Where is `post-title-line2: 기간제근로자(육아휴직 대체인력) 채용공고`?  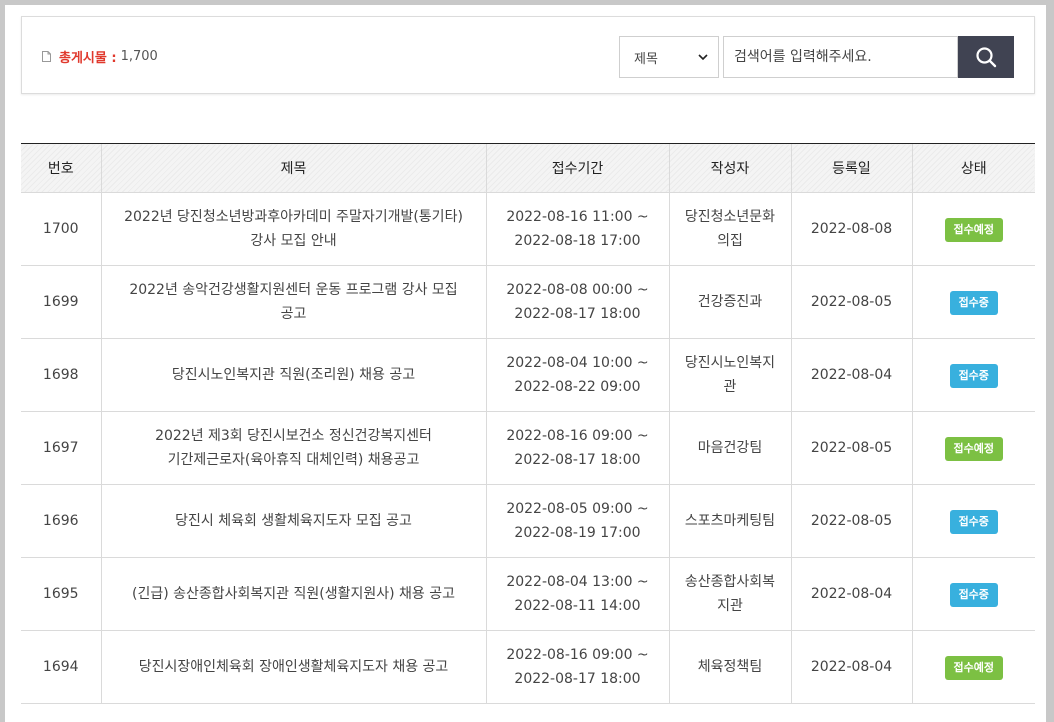
post-title-line2: 기간제근로자(육아휴직 대체인력) 채용공고 is located at coordinates (293, 460).